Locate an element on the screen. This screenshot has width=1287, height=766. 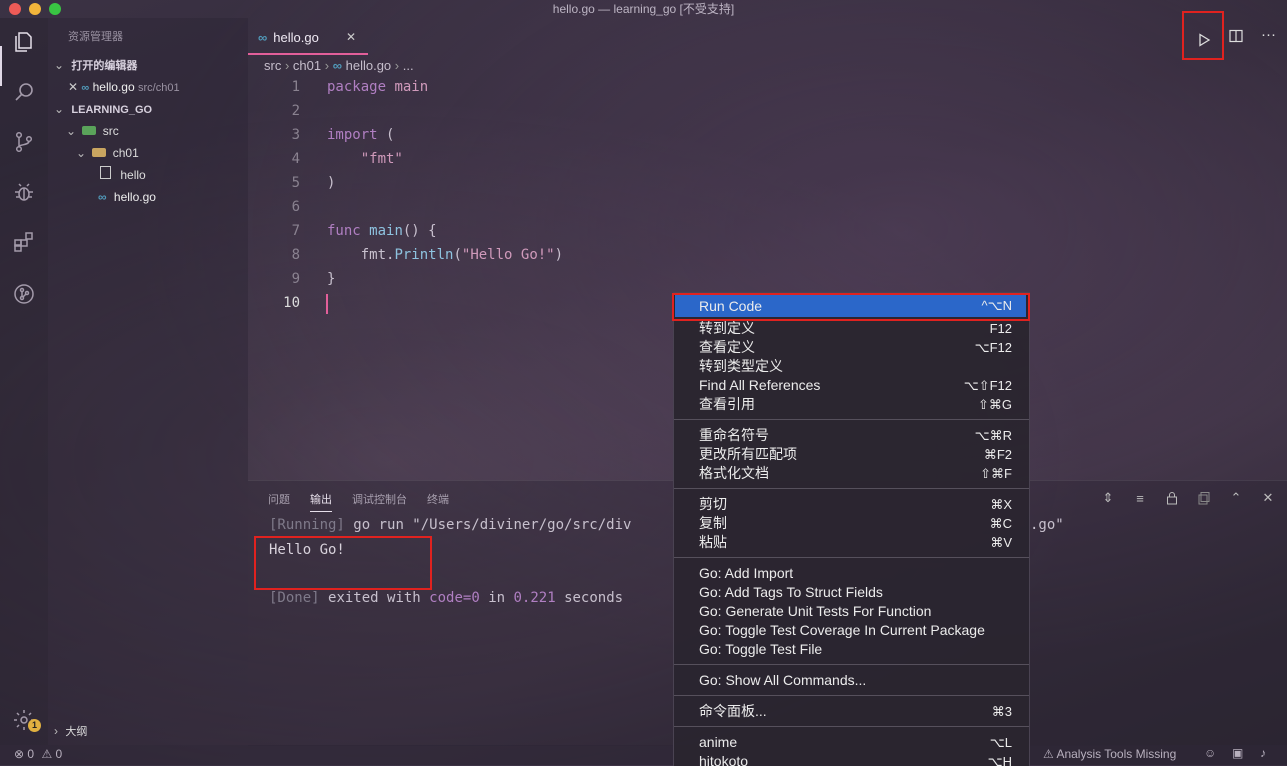
breadcrumb-item: hello.go is located at coordinates (369, 65).